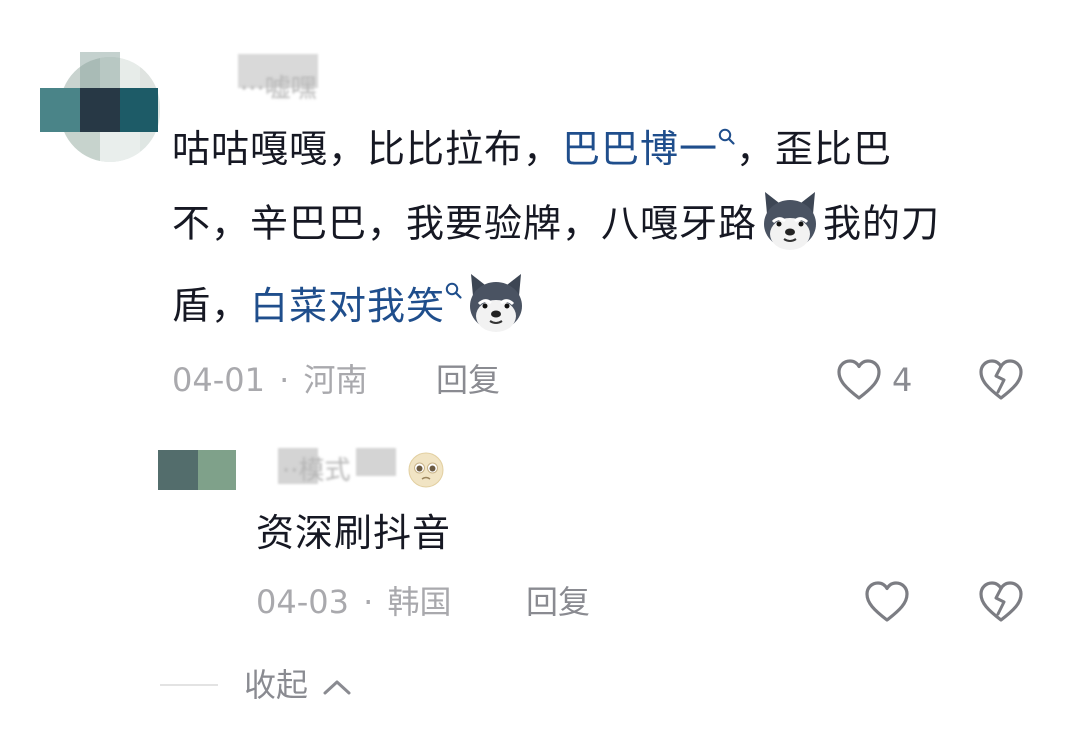  I want to click on dislike-button, so click(1001, 380).